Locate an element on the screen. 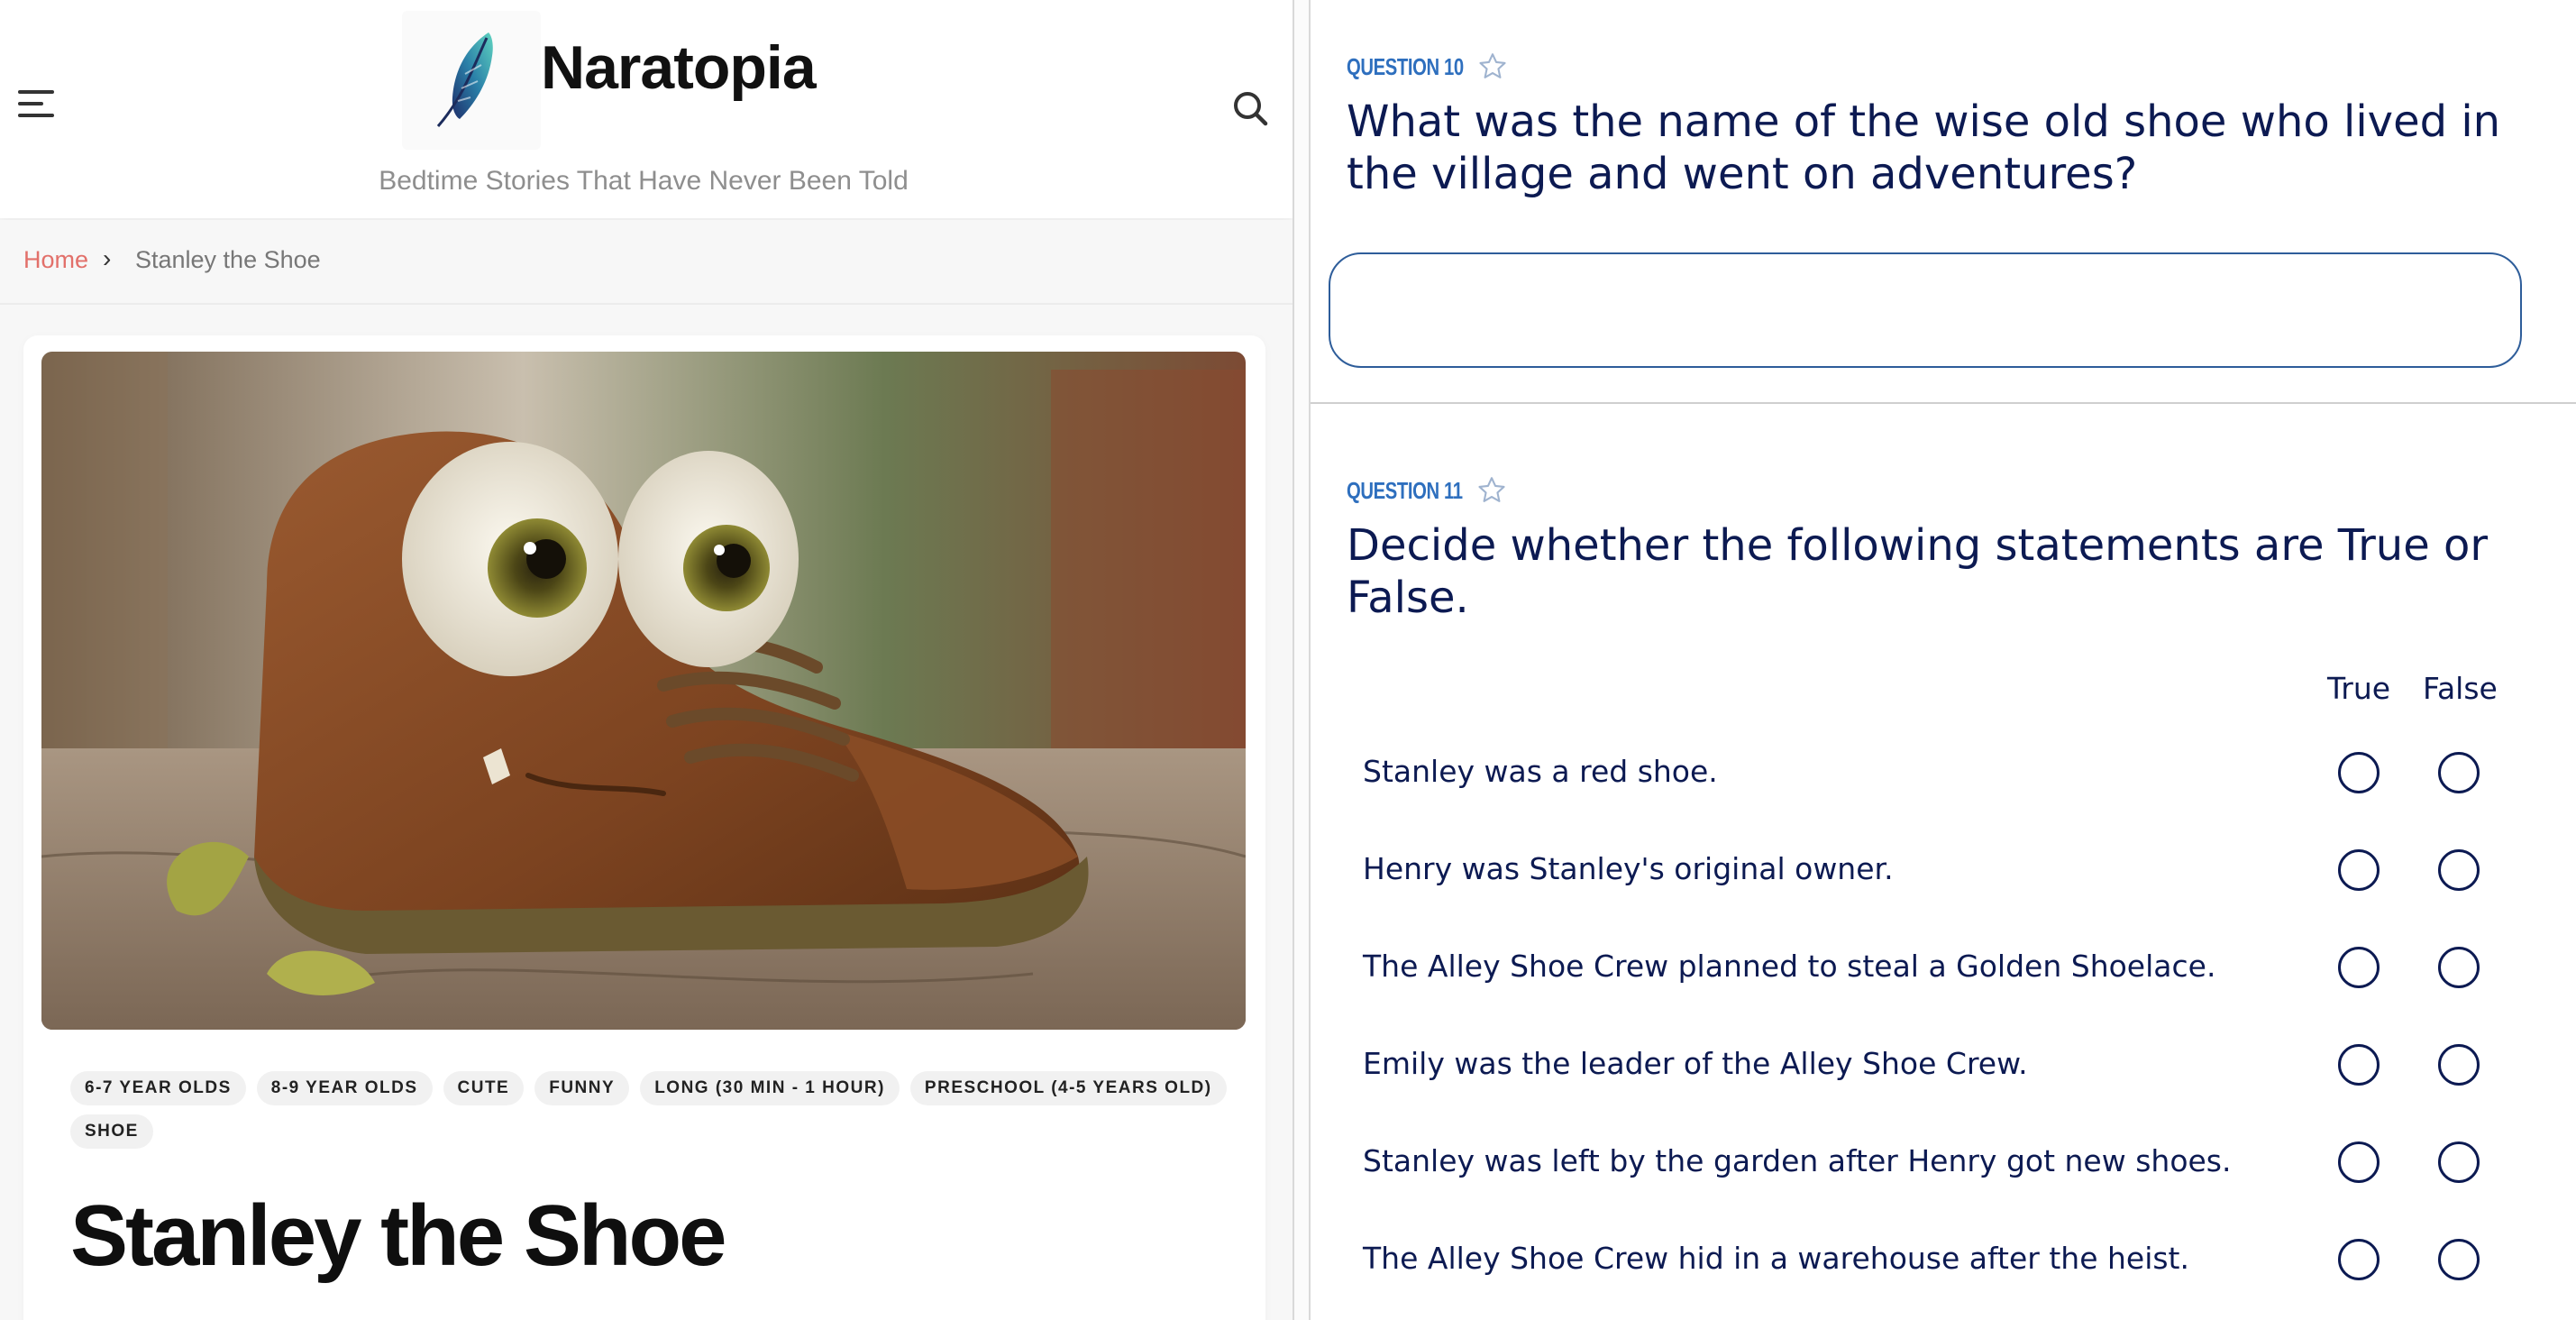  tag-chip: CUTE is located at coordinates (484, 1088).